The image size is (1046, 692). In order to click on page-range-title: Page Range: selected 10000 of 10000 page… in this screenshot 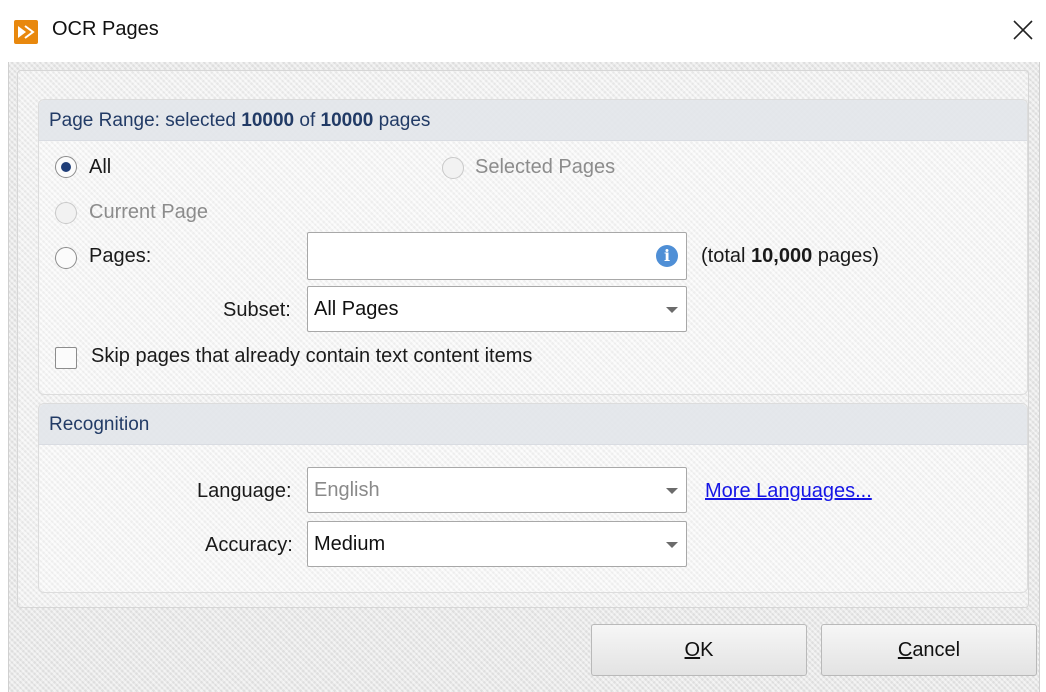, I will do `click(240, 120)`.